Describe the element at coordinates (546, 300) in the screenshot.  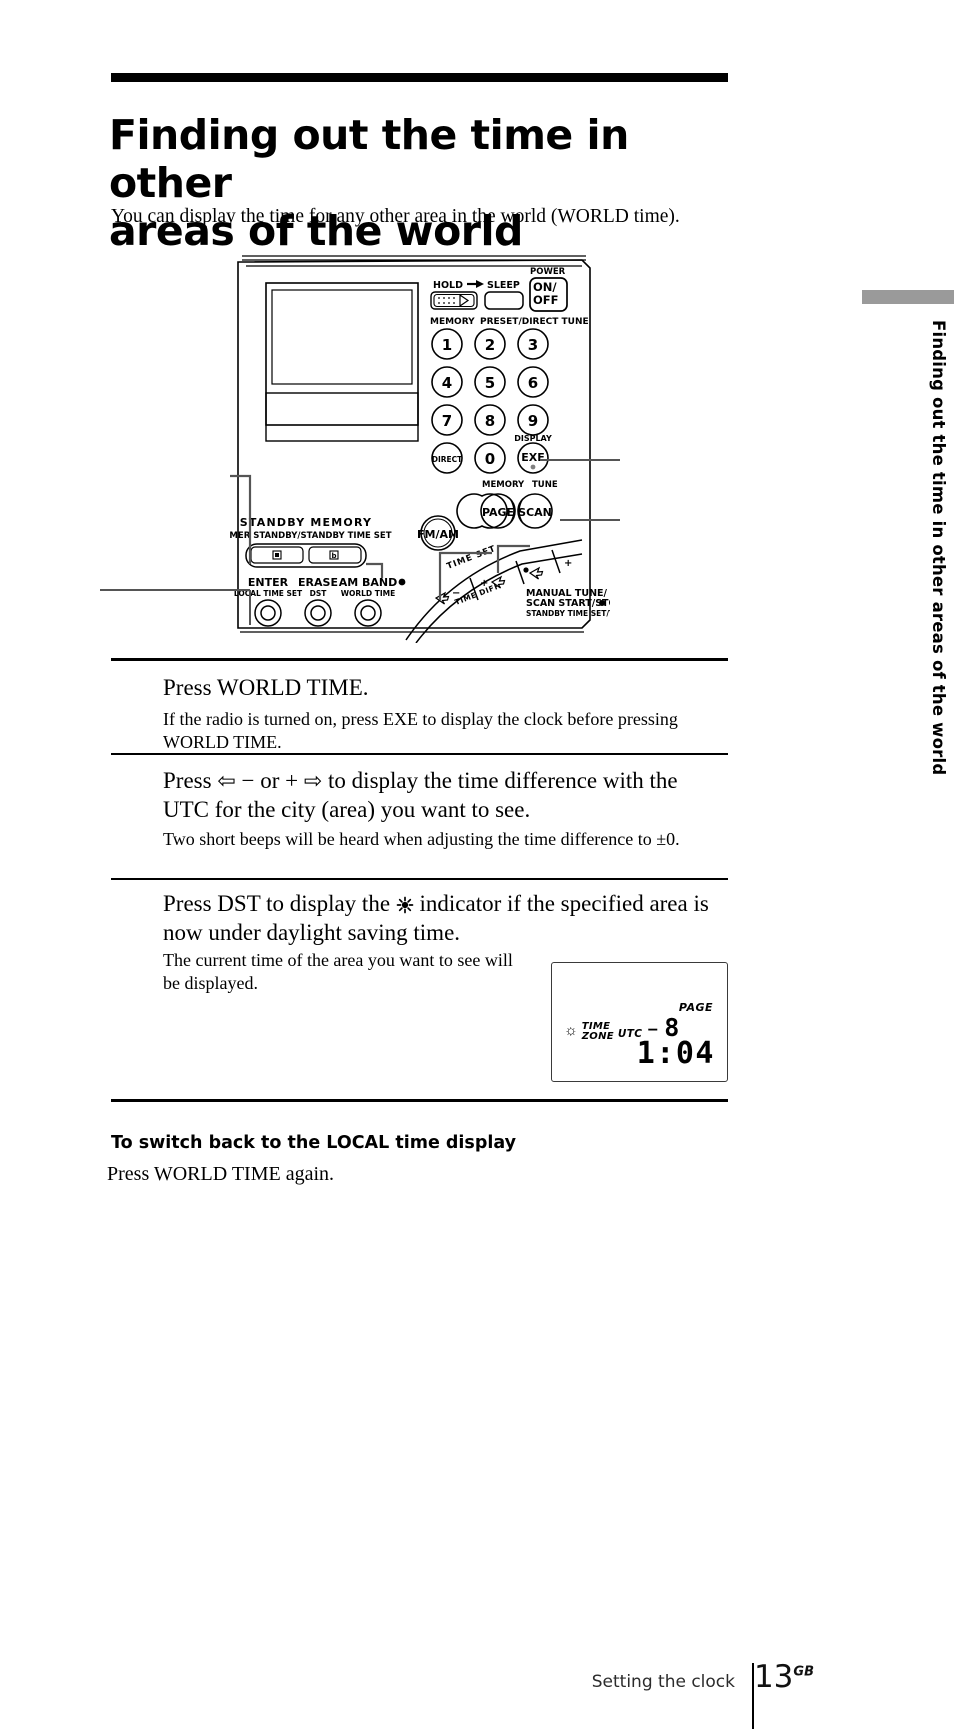
I see `svg-text: OFF` at that location.